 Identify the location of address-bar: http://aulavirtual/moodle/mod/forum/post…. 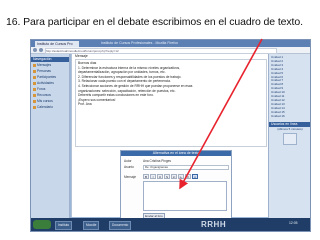
(170, 50).